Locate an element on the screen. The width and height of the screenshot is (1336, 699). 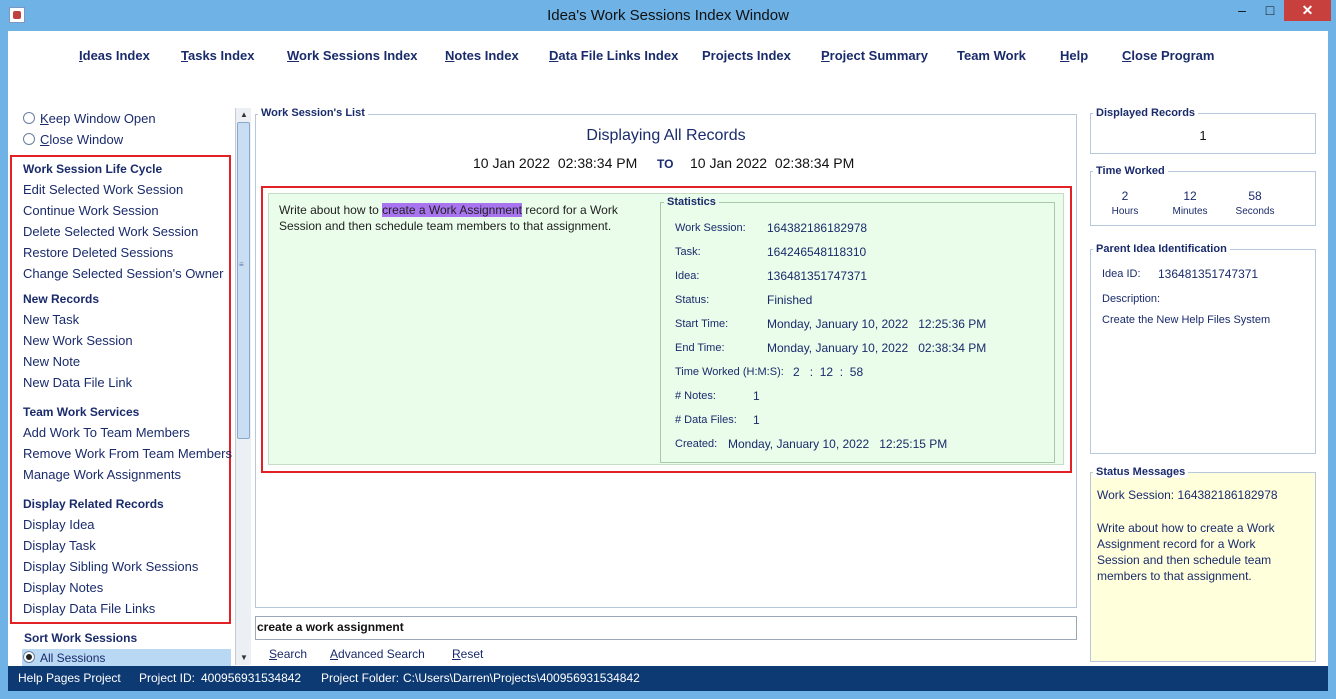
idea-description-label: Description: is located at coordinates (1131, 299).